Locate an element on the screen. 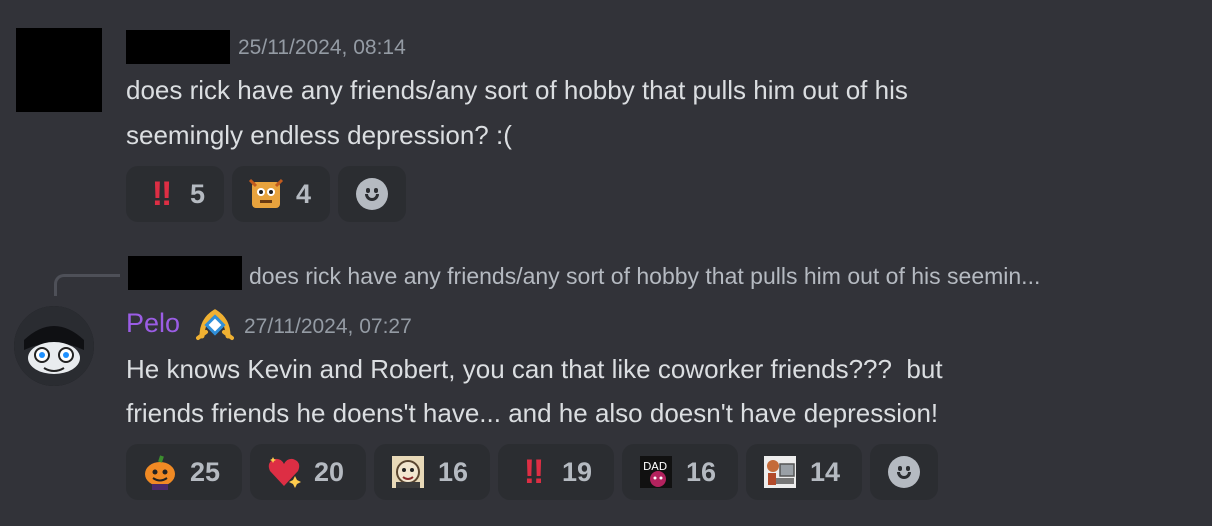 This screenshot has width=1212, height=526. message-text-line-2: seemingly endless depression? :( is located at coordinates (319, 135).